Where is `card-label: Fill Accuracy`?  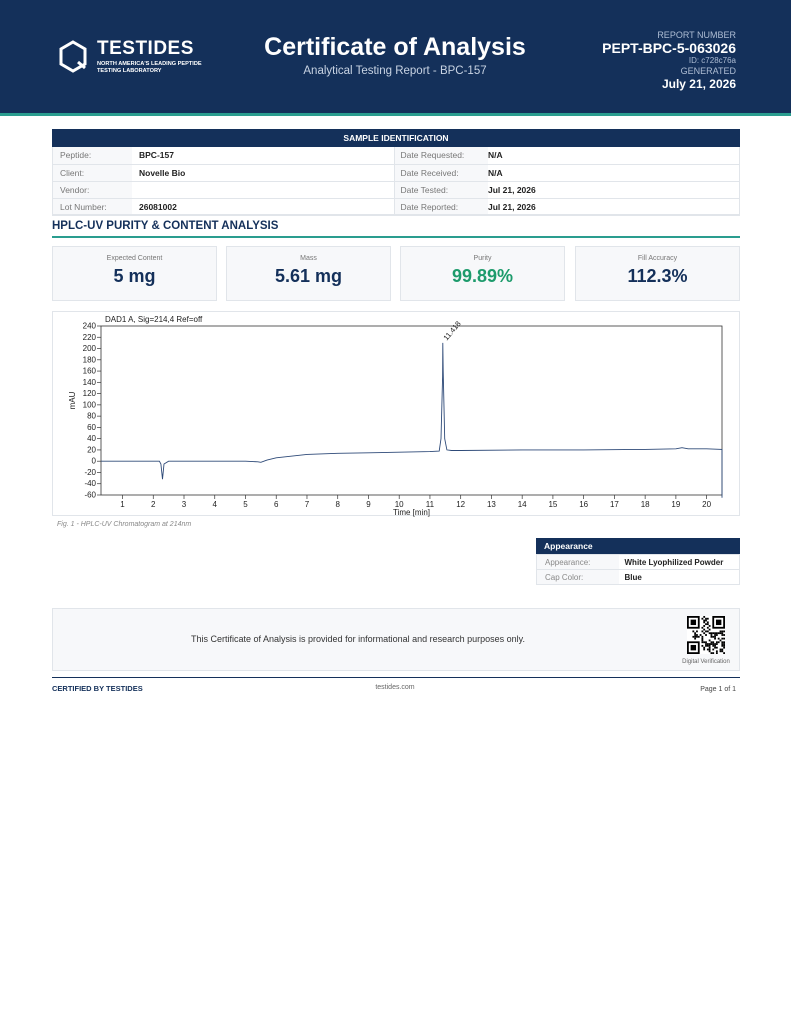
card-label: Fill Accuracy is located at coordinates (657, 258).